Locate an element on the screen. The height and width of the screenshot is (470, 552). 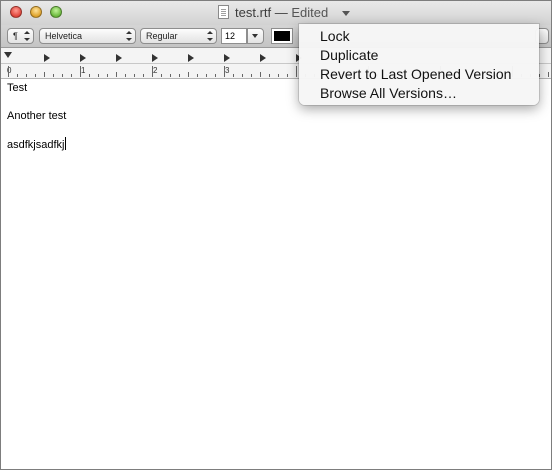
font-family-popup: Helvetica is located at coordinates (87, 36).